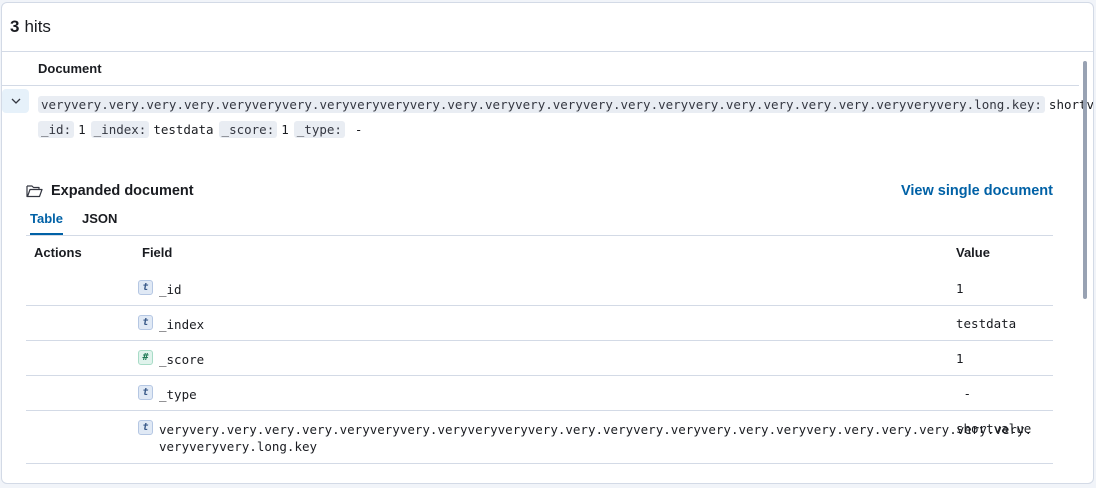 This screenshot has height=488, width=1096. Describe the element at coordinates (82, 129) in the screenshot. I see `summary-value-id: 1` at that location.